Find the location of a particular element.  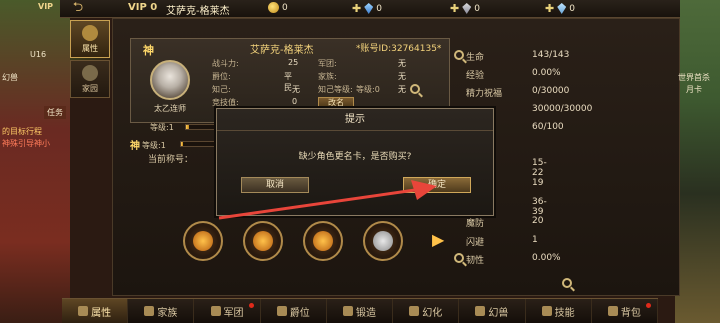

avatar-name: 太乙连师 is located at coordinates (170, 108).